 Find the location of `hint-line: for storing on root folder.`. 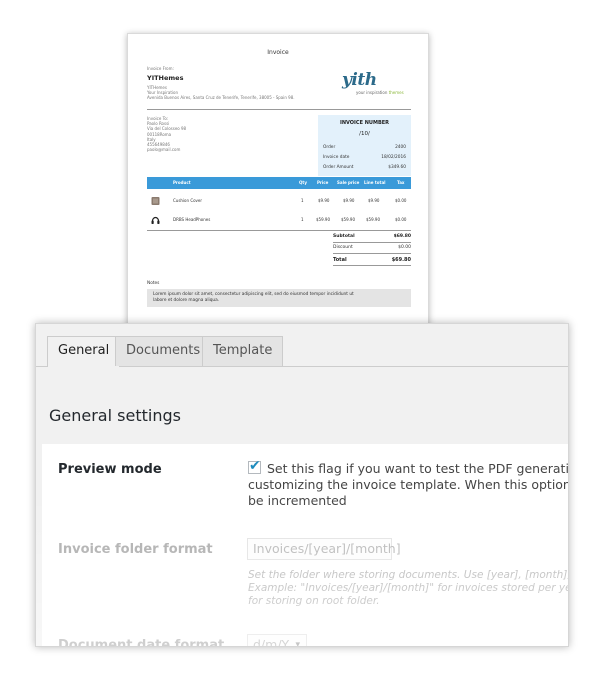

hint-line: for storing on root folder. is located at coordinates (314, 601).